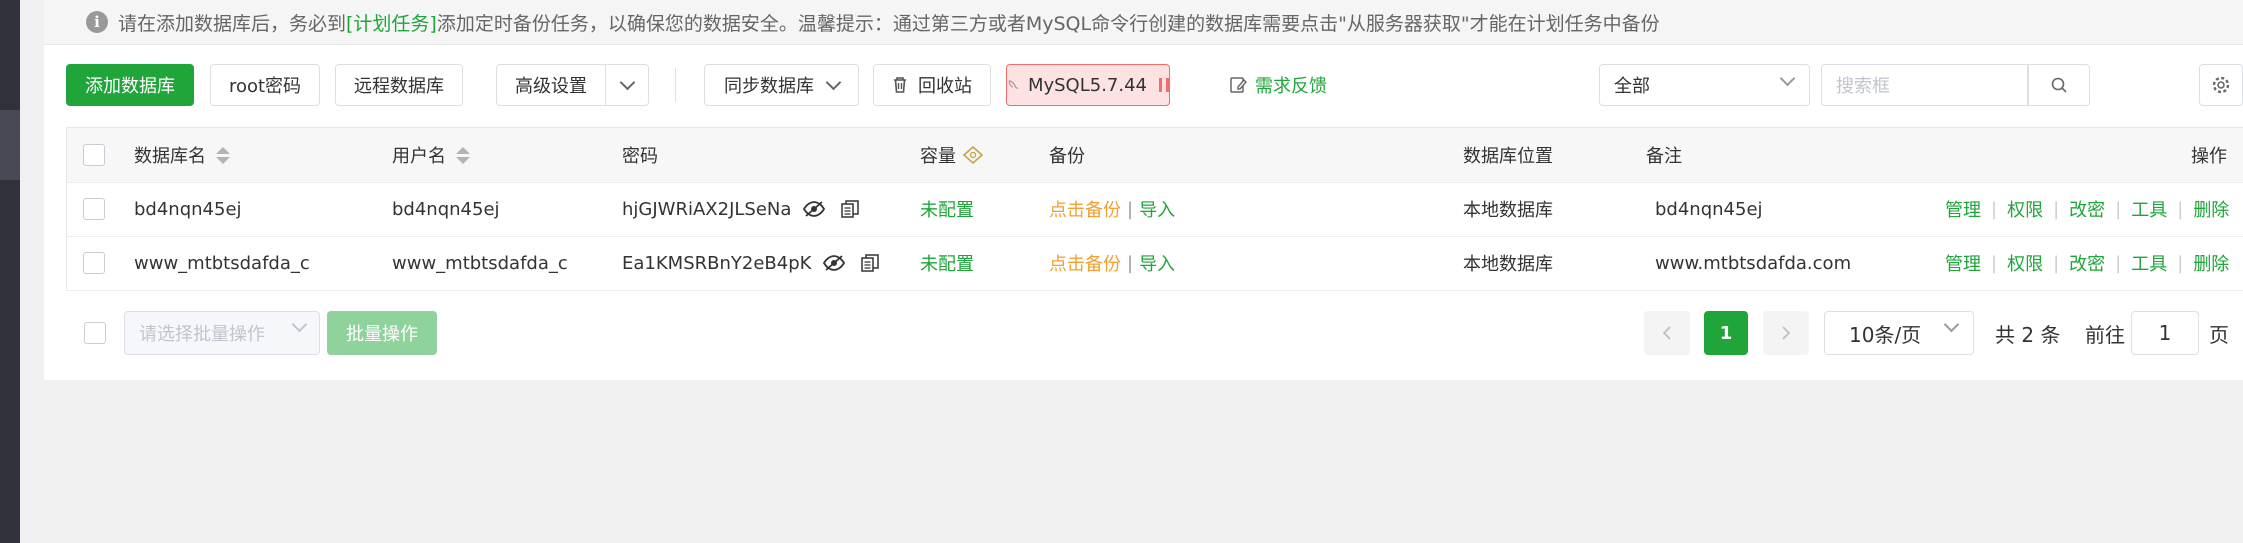  I want to click on header-user: 用户名, so click(431, 155).